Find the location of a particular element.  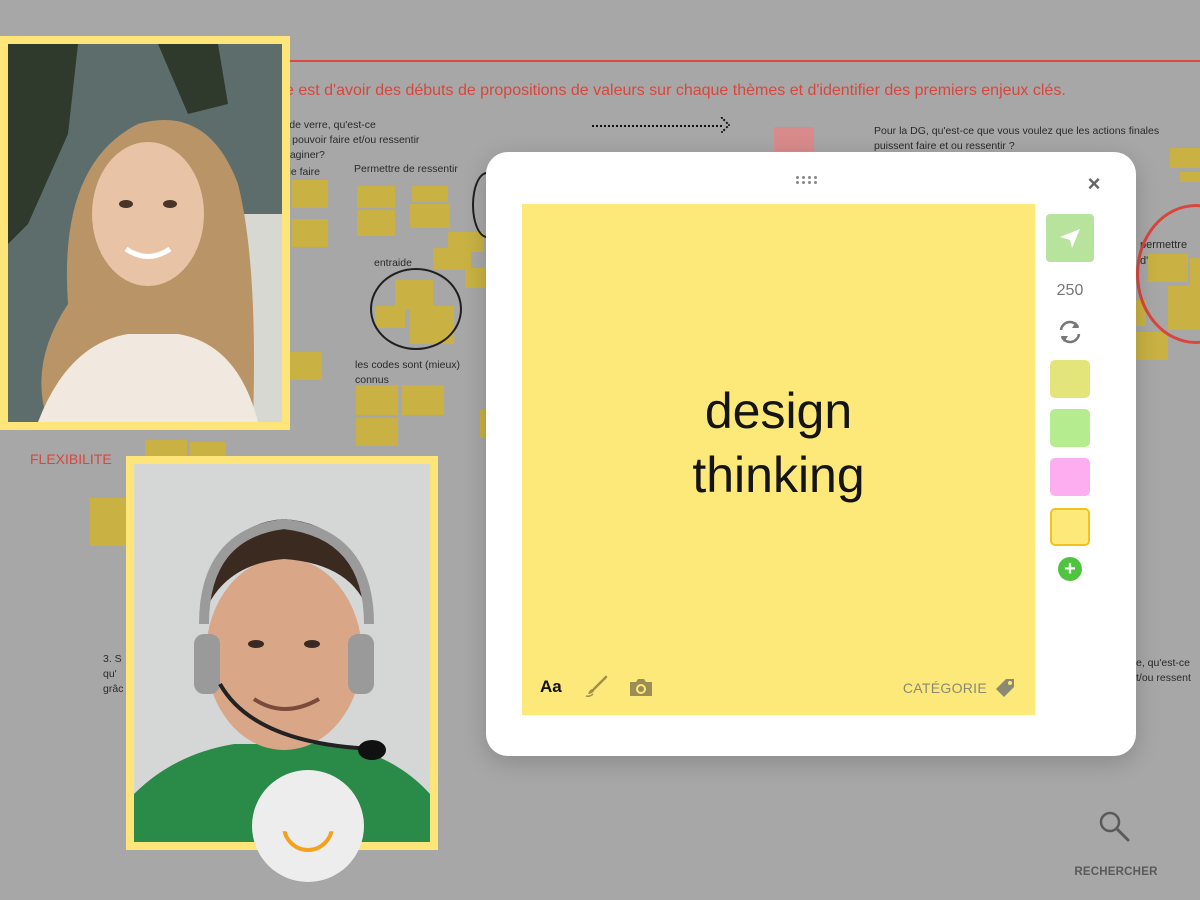

close-icon: × is located at coordinates (1094, 184).